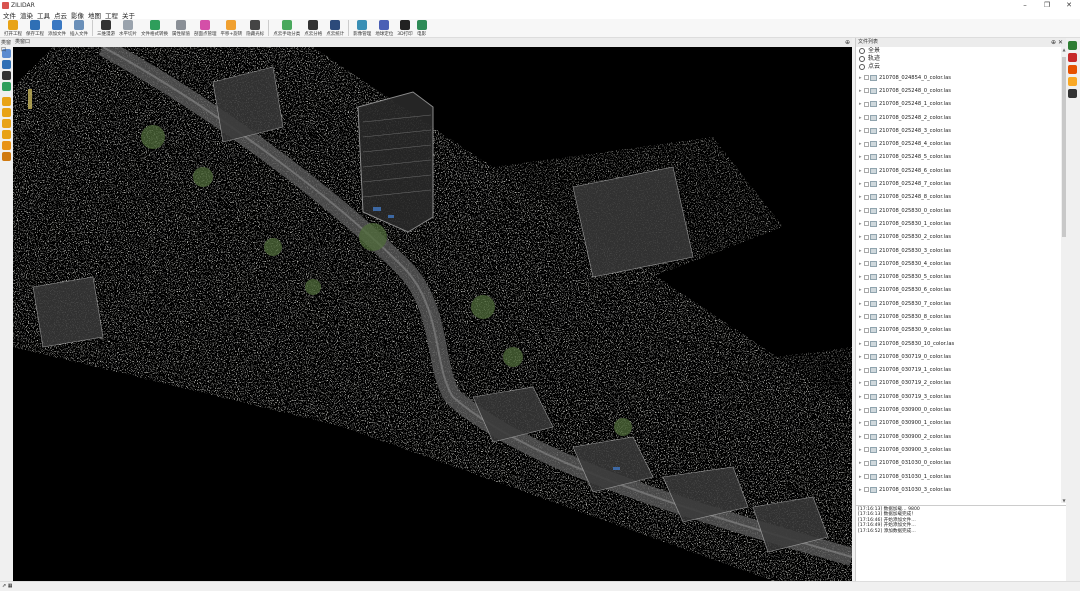 The width and height of the screenshot is (1080, 591). Describe the element at coordinates (958, 489) in the screenshot. I see `file-list-item: ▸ 210708_031030_3_color.las` at that location.